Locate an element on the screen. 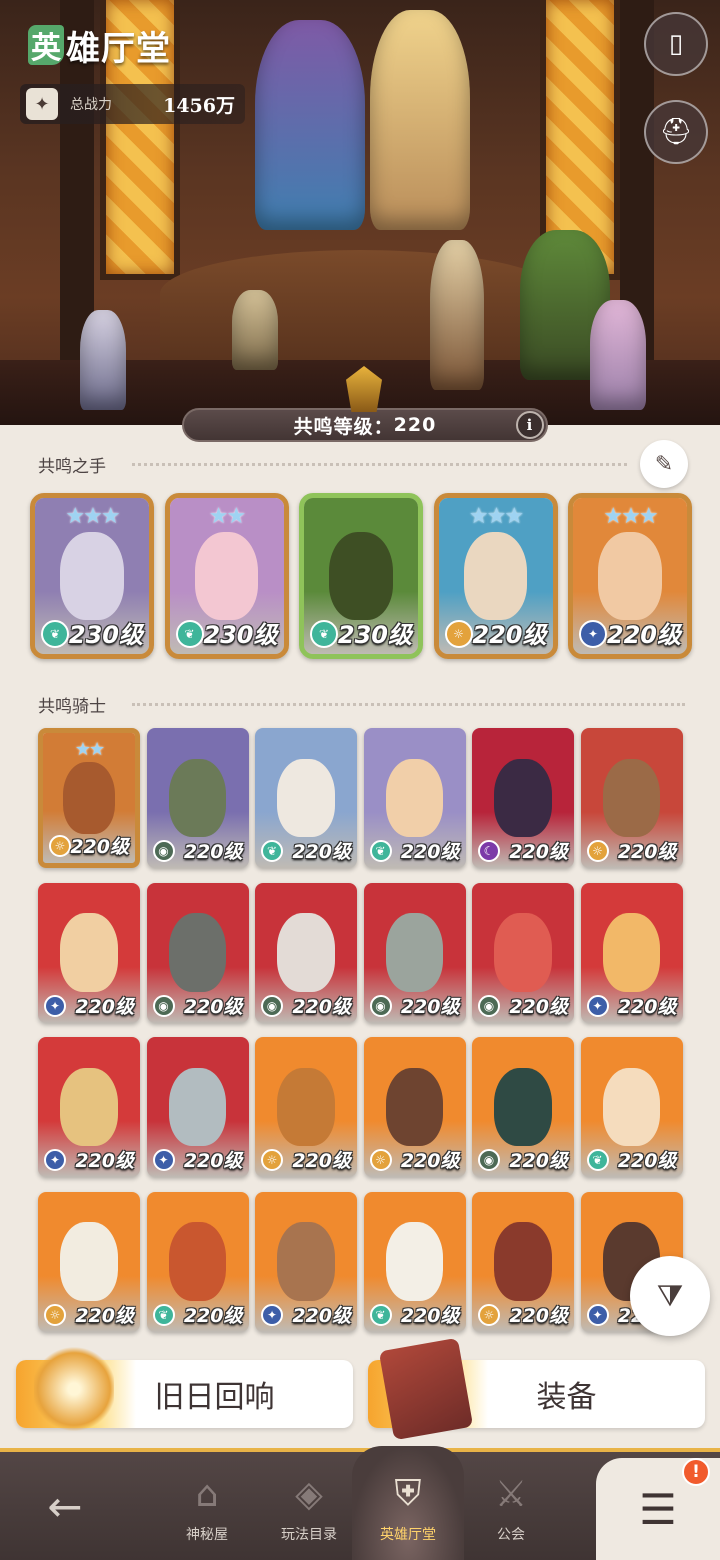  hero-card: ★★ ☼ 220级 is located at coordinates (89, 798).